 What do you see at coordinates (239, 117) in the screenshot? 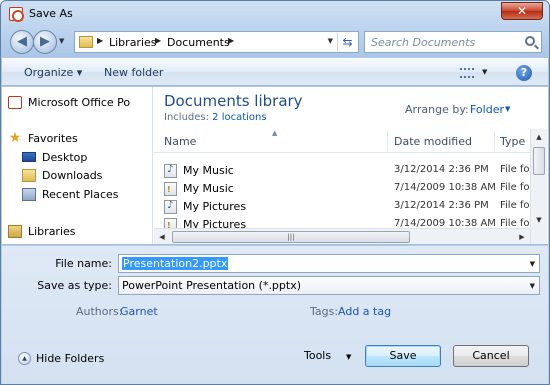
I see `includes-locations-link: 2 locations` at bounding box center [239, 117].